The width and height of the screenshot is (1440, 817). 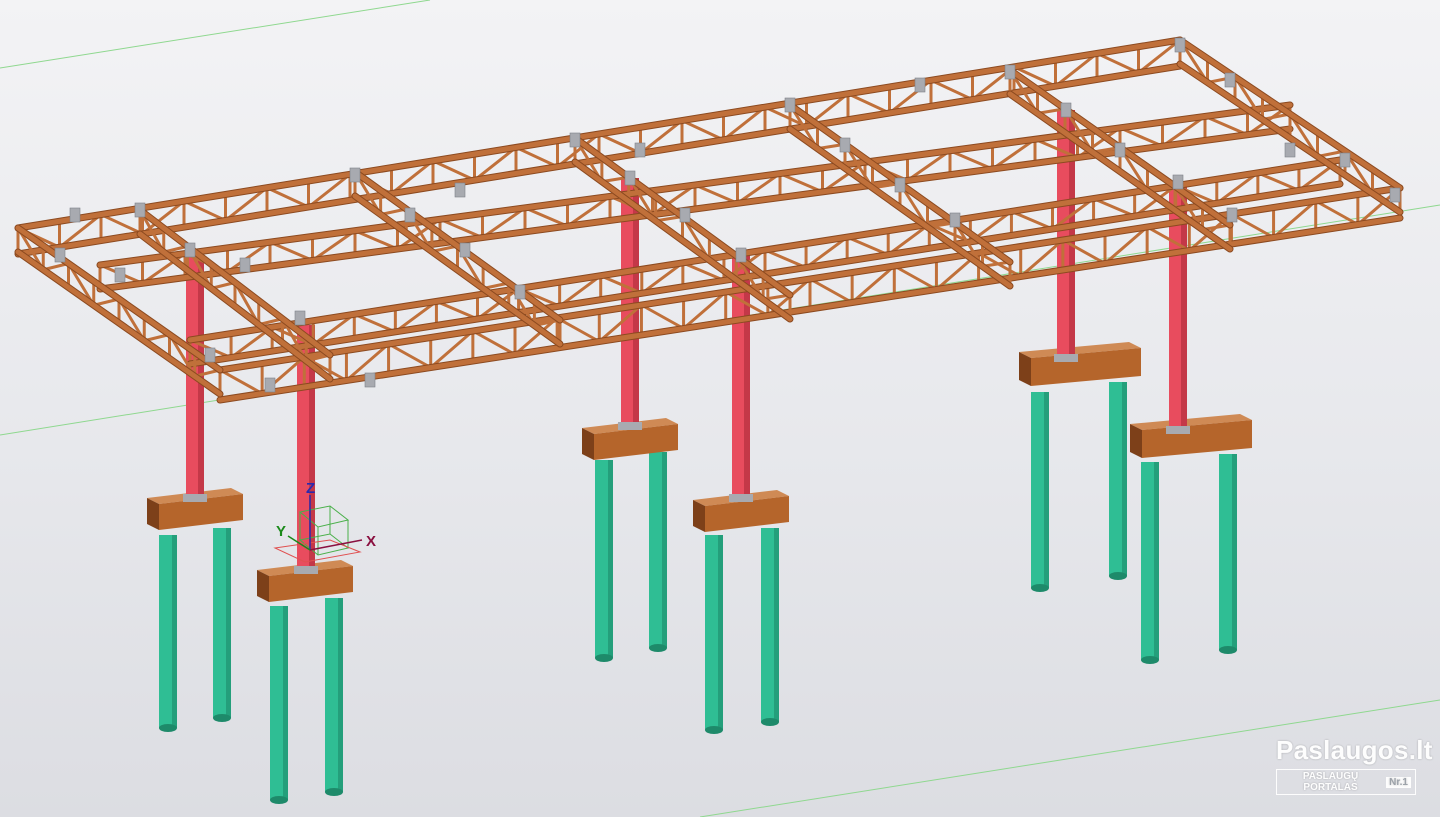 I want to click on watermark-subtitle: PASLAUGŲ PORTALAS, so click(x=1330, y=782).